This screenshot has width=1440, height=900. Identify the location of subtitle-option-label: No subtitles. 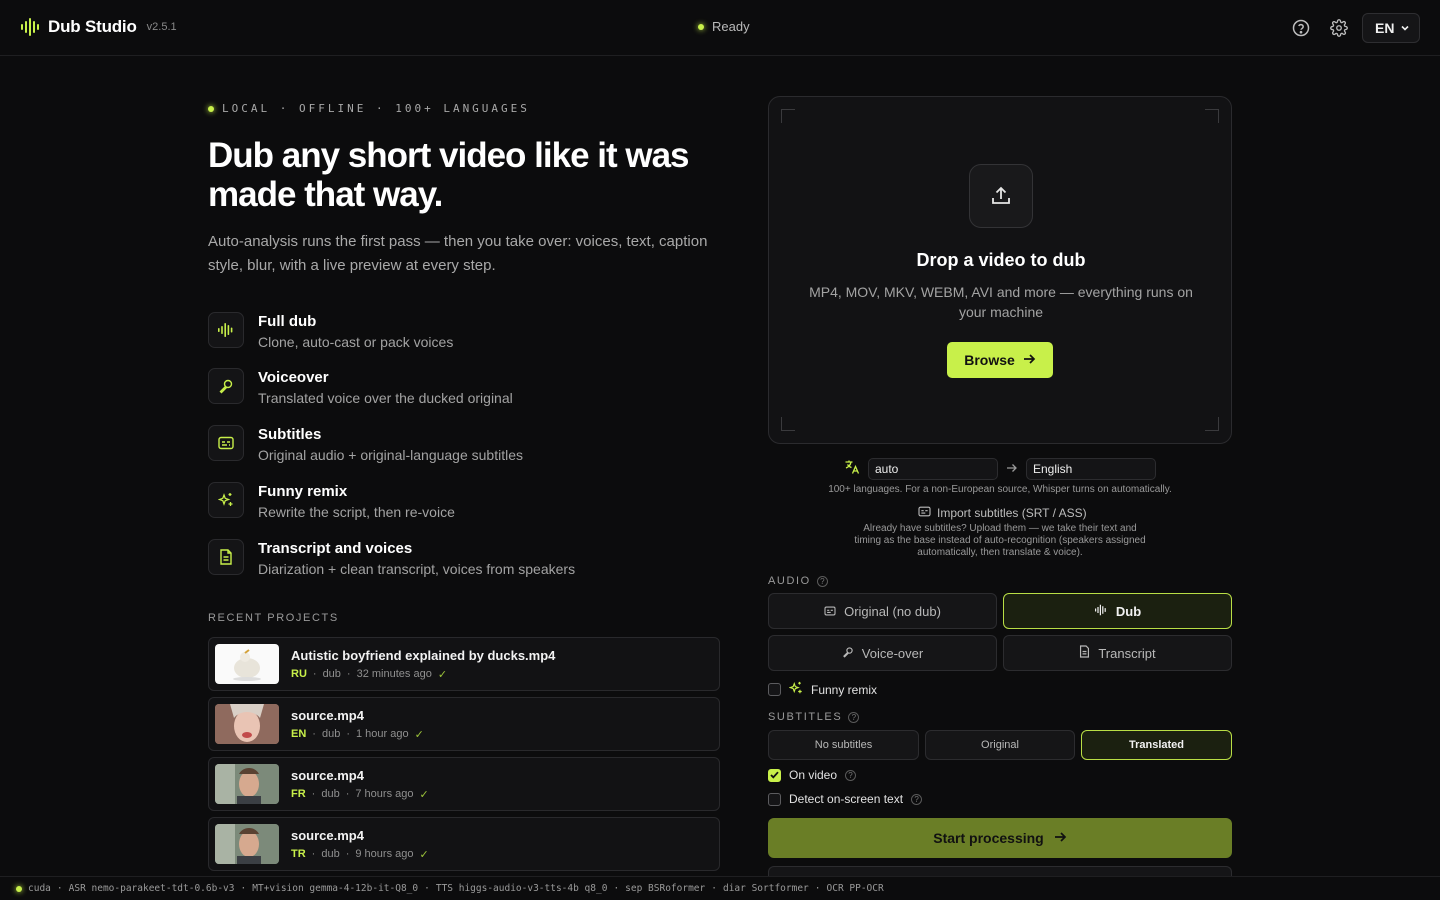
(843, 745).